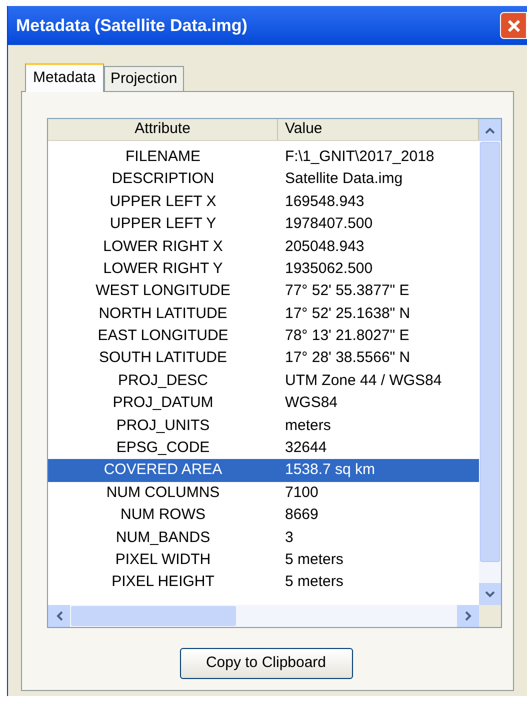 The image size is (527, 707). Describe the element at coordinates (311, 403) in the screenshot. I see `value-text: WGS84` at that location.